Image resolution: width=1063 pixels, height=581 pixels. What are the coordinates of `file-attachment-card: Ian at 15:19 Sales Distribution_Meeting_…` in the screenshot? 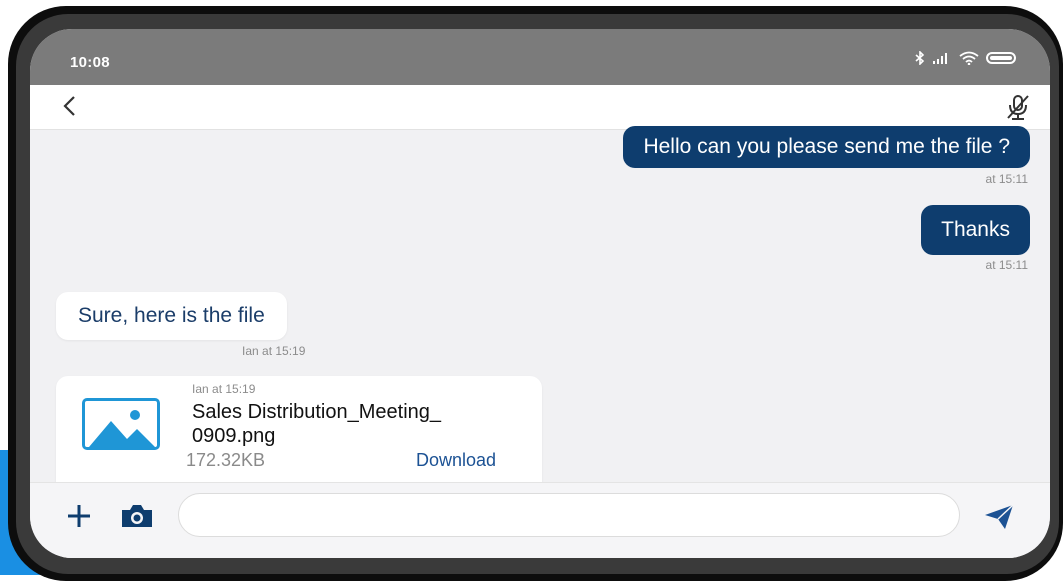 It's located at (299, 436).